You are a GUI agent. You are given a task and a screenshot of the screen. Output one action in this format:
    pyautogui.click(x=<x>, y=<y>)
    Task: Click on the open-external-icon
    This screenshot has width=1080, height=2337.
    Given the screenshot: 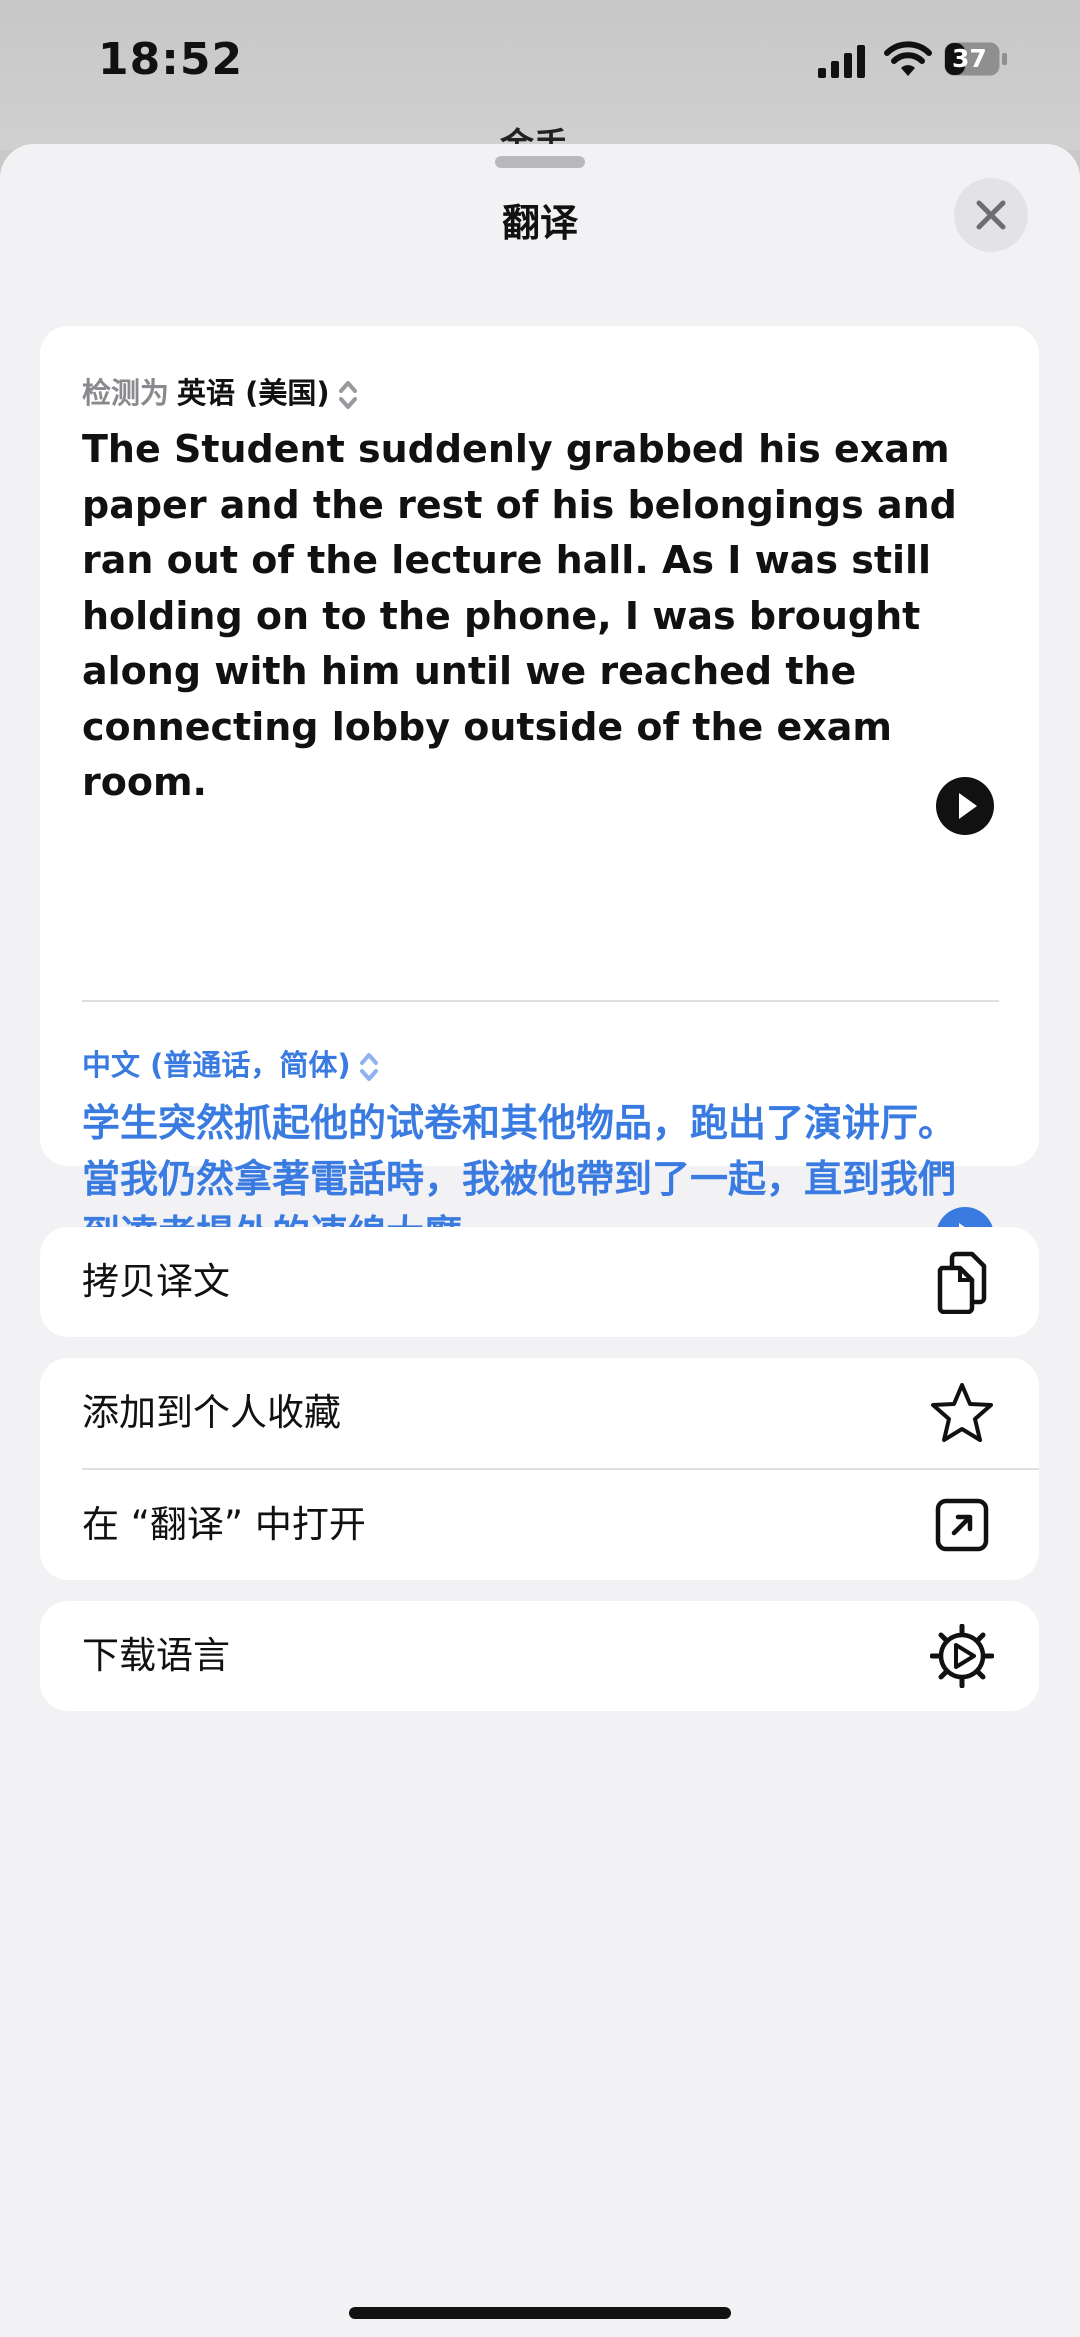 What is the action you would take?
    pyautogui.click(x=962, y=1525)
    